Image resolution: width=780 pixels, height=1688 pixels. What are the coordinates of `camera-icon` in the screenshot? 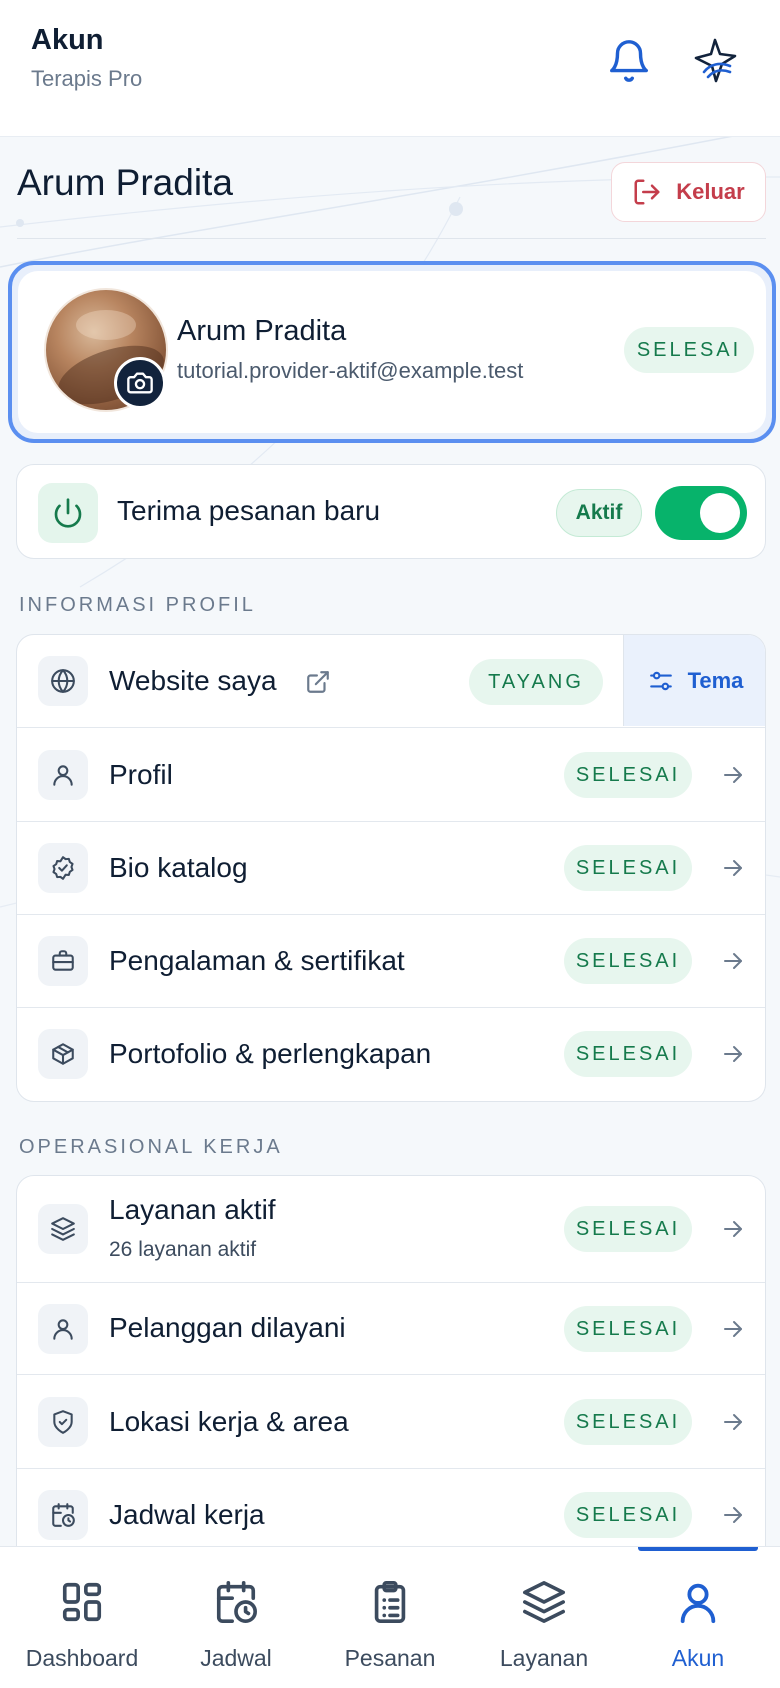 It's located at (140, 383).